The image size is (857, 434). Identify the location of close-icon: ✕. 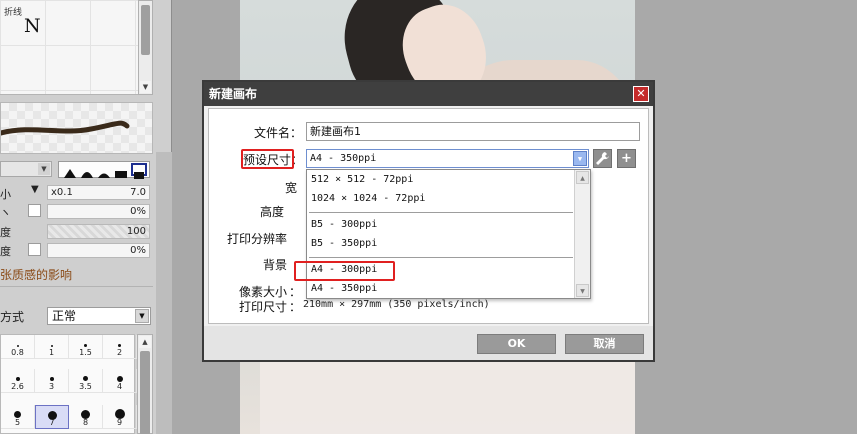
(641, 94).